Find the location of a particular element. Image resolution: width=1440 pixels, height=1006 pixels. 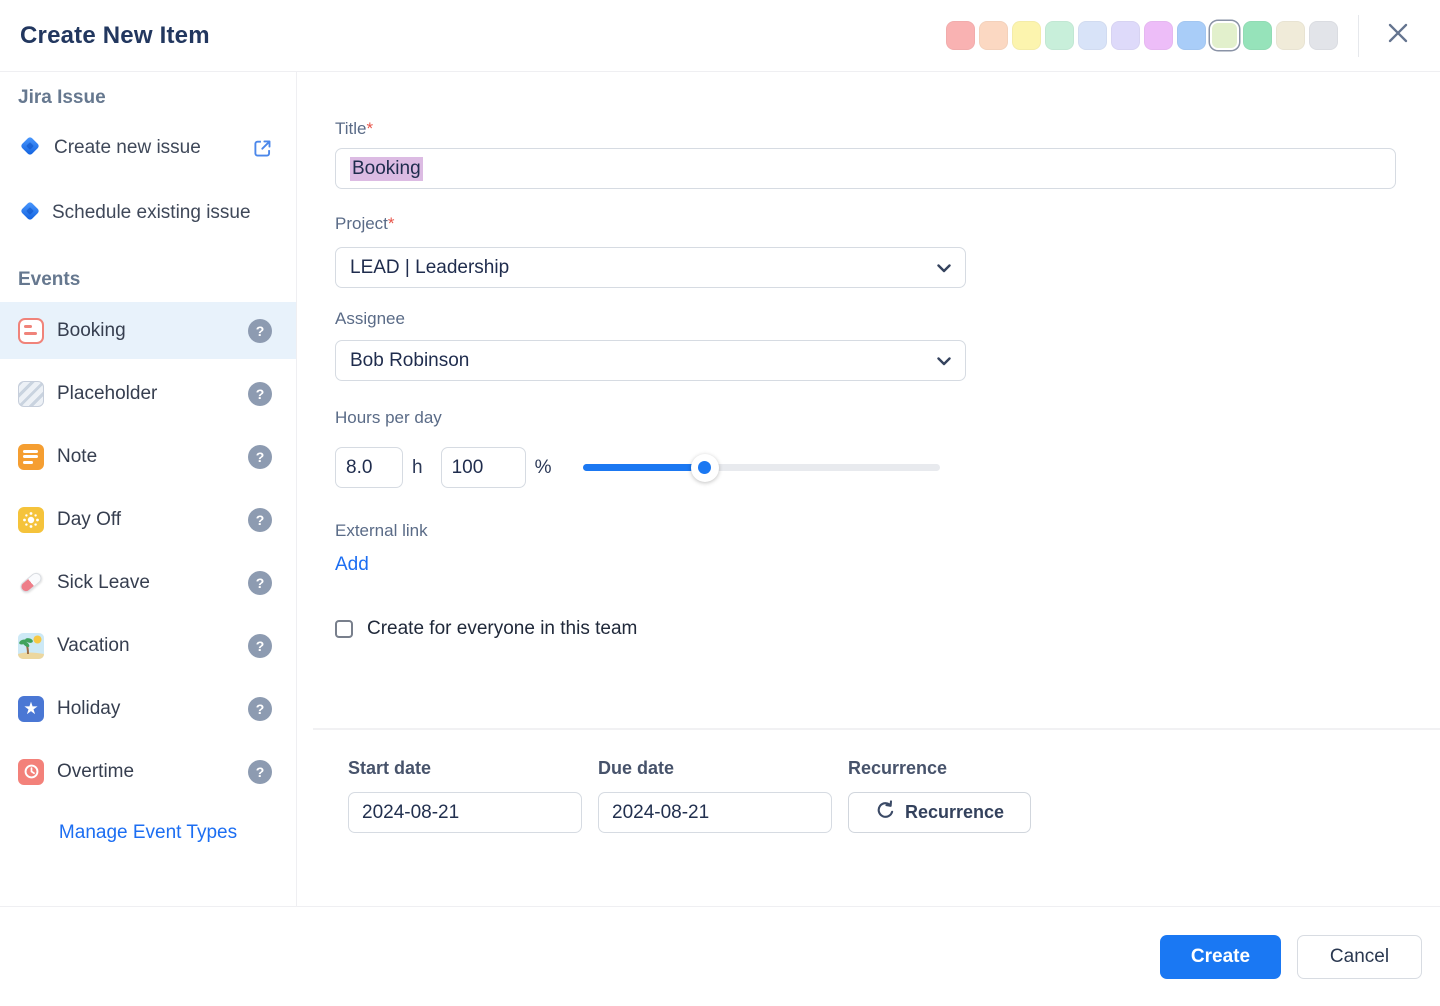

booking-icon is located at coordinates (31, 330).